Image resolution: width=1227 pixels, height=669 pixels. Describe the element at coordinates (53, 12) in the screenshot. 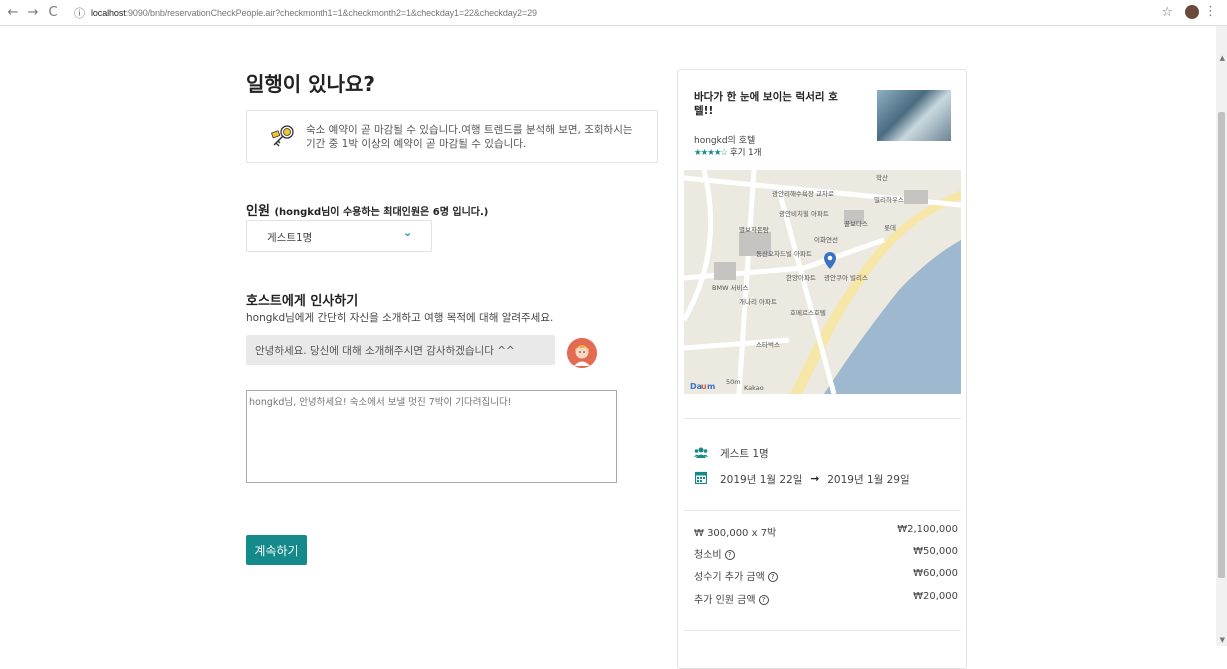

I see `reload-icon: C` at that location.